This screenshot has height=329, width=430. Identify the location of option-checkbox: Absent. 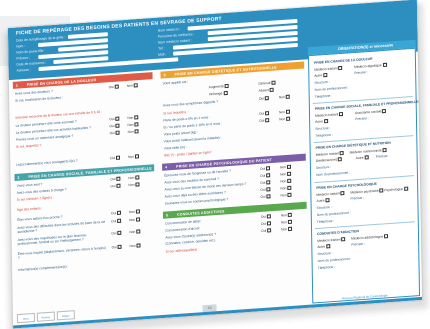
(266, 90).